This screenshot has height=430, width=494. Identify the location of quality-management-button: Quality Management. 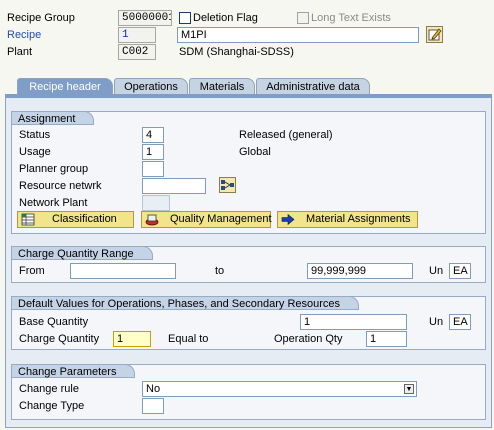
(206, 219).